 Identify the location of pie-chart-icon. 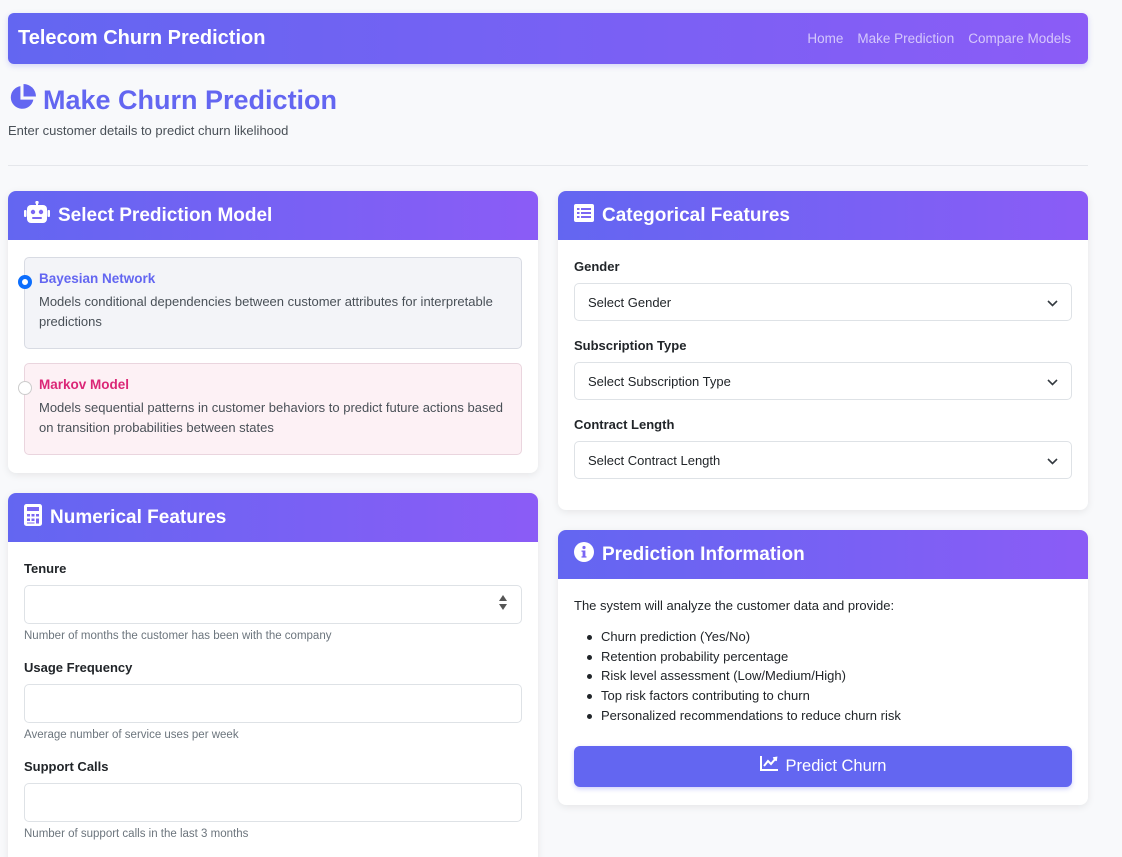
(22, 100).